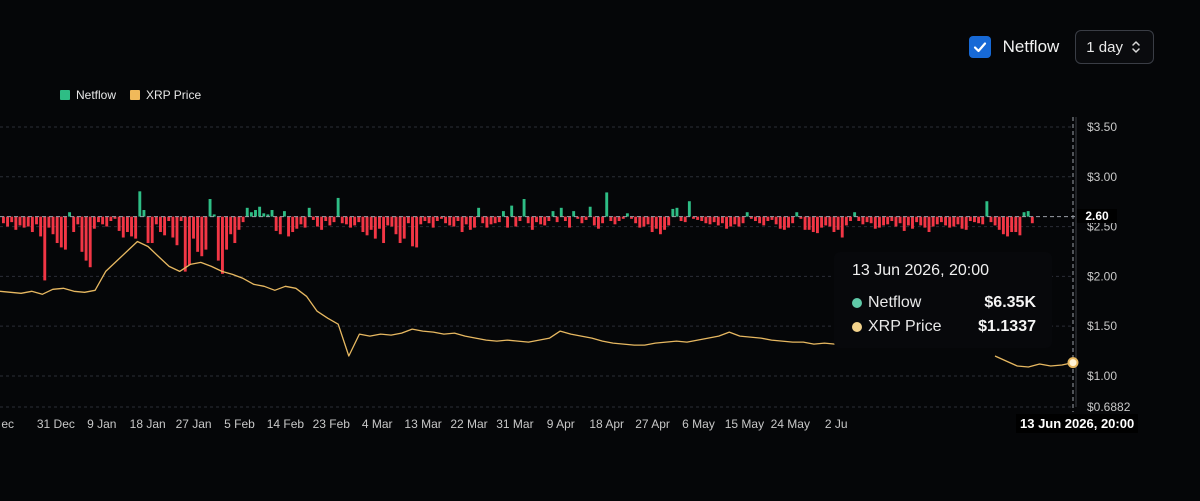  What do you see at coordinates (101, 424) in the screenshot?
I see `x-tick-label: 9 Jan` at bounding box center [101, 424].